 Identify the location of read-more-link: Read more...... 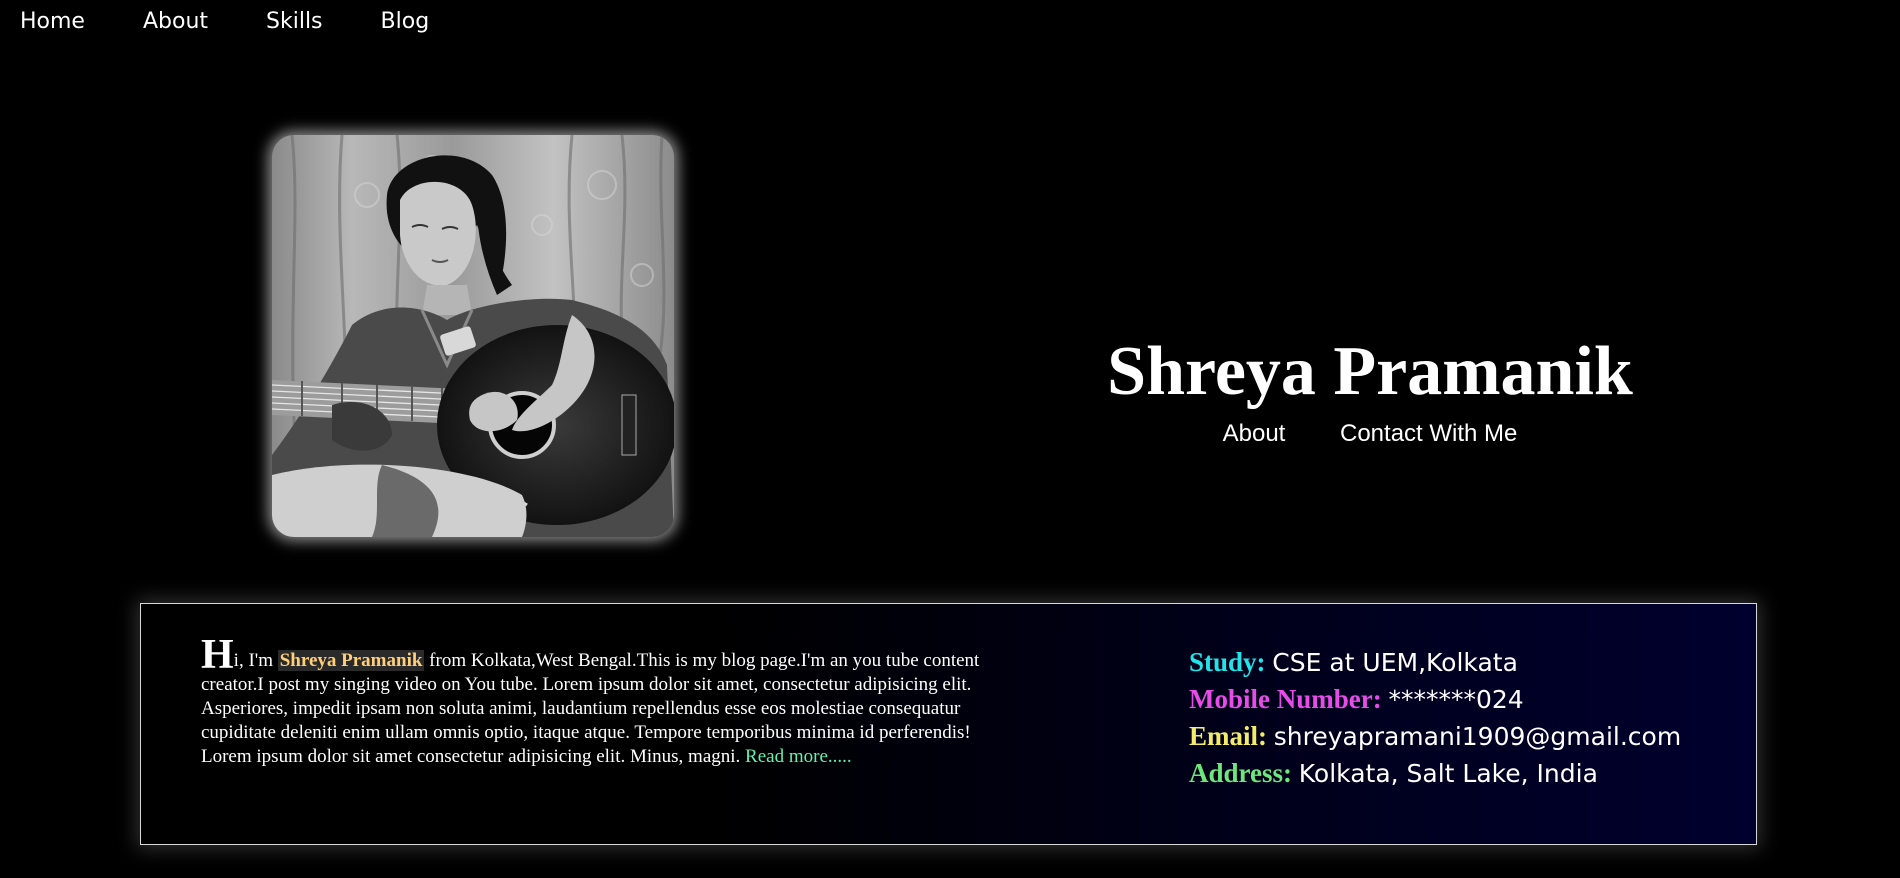
(798, 756).